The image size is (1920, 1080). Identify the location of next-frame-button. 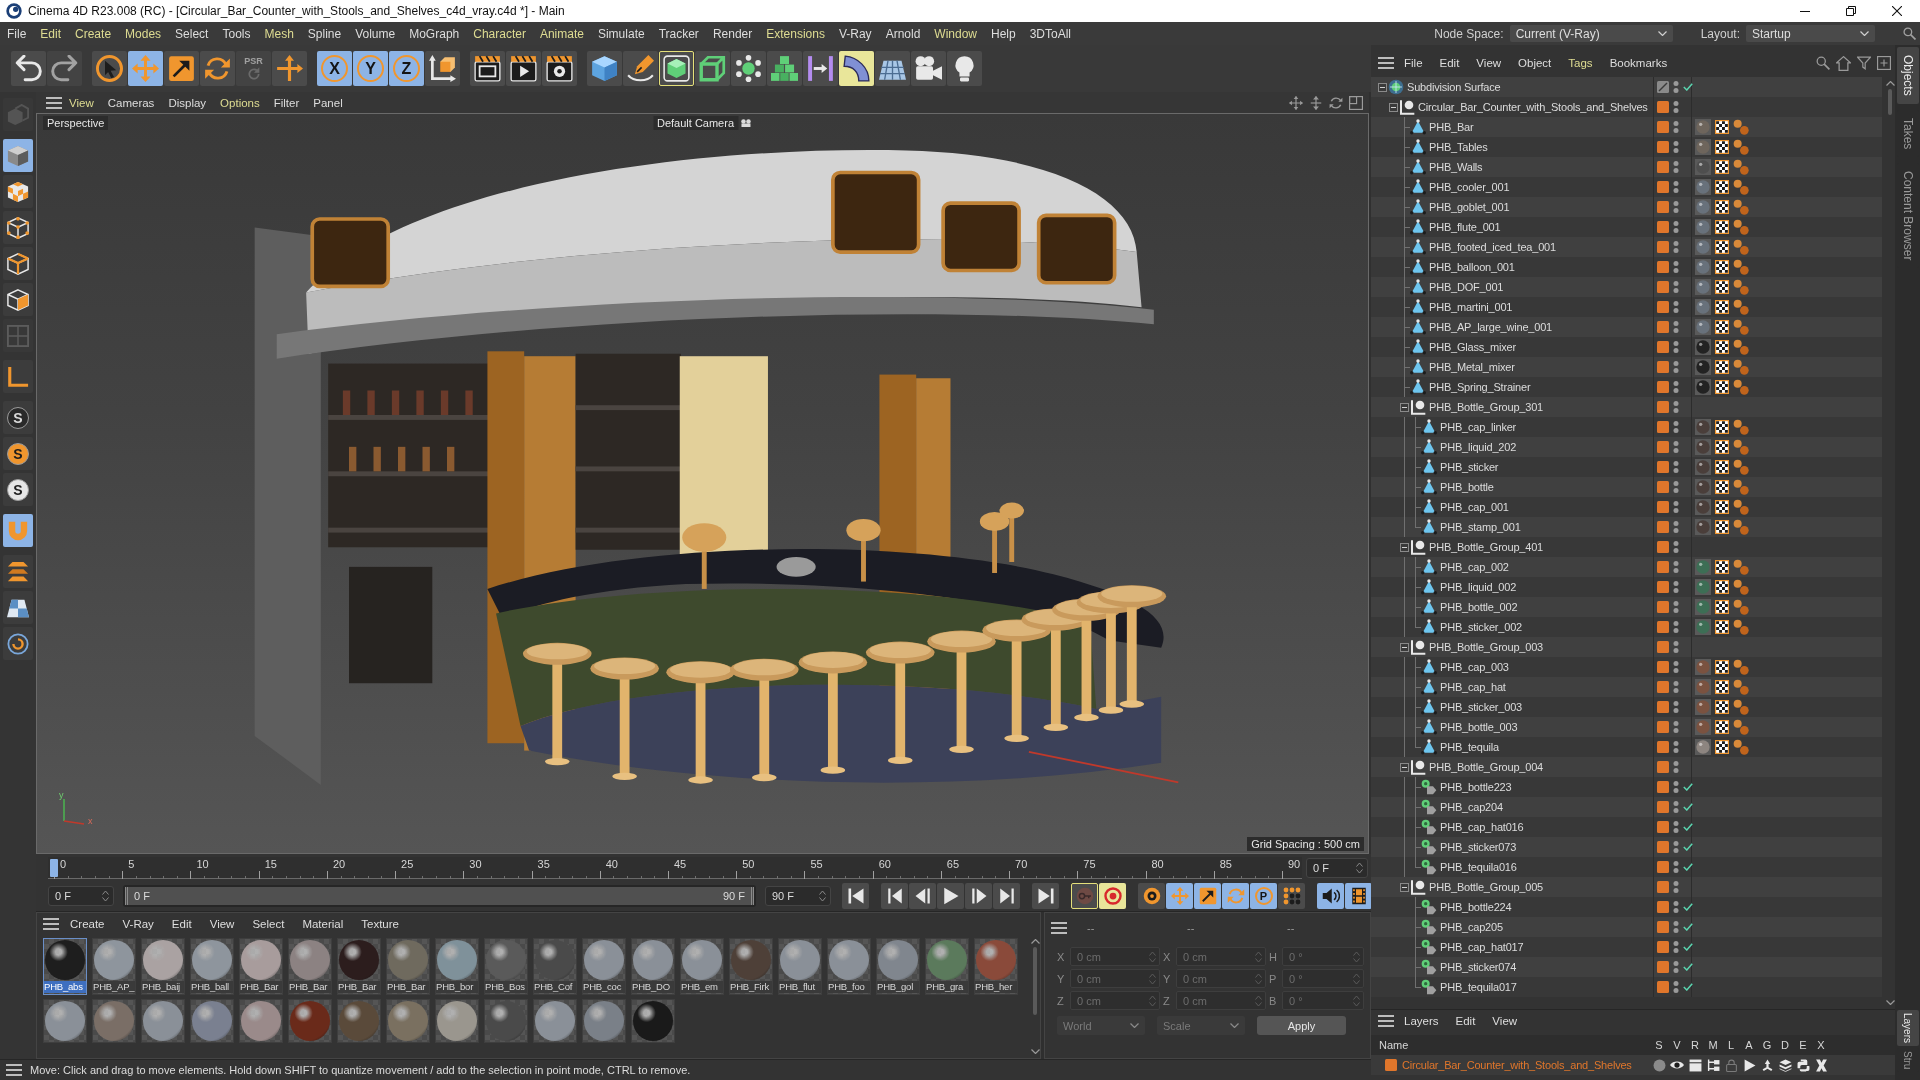
(978, 896).